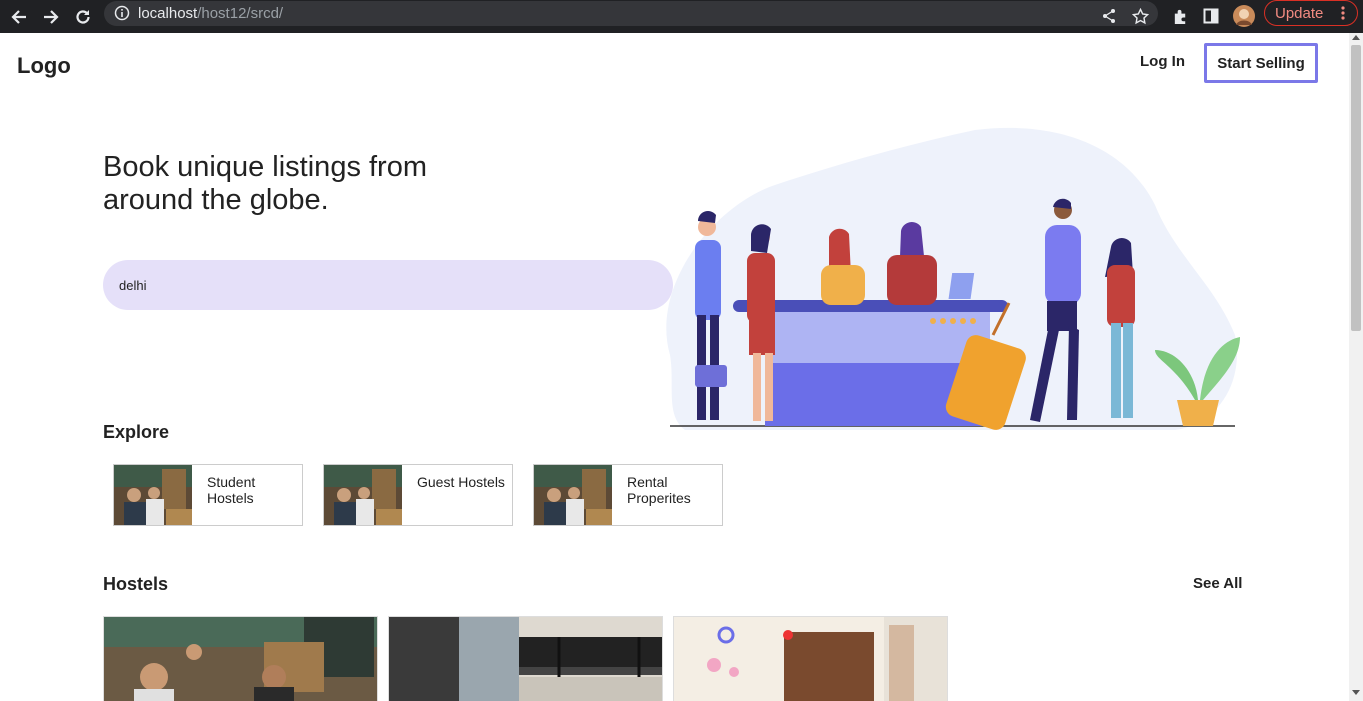  Describe the element at coordinates (1109, 16) in the screenshot. I see `share-icon` at that location.